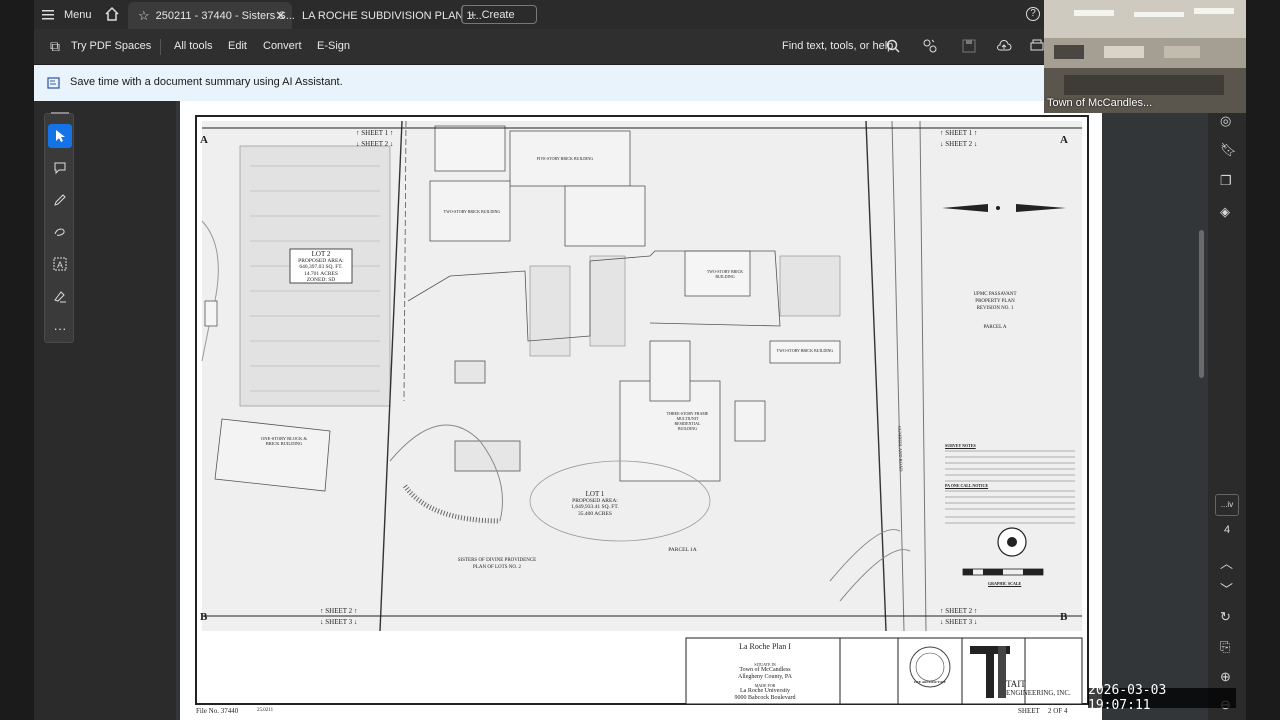  I want to click on five-story-building-label: FIVE-STORY BRICK BUILDING, so click(565, 158).